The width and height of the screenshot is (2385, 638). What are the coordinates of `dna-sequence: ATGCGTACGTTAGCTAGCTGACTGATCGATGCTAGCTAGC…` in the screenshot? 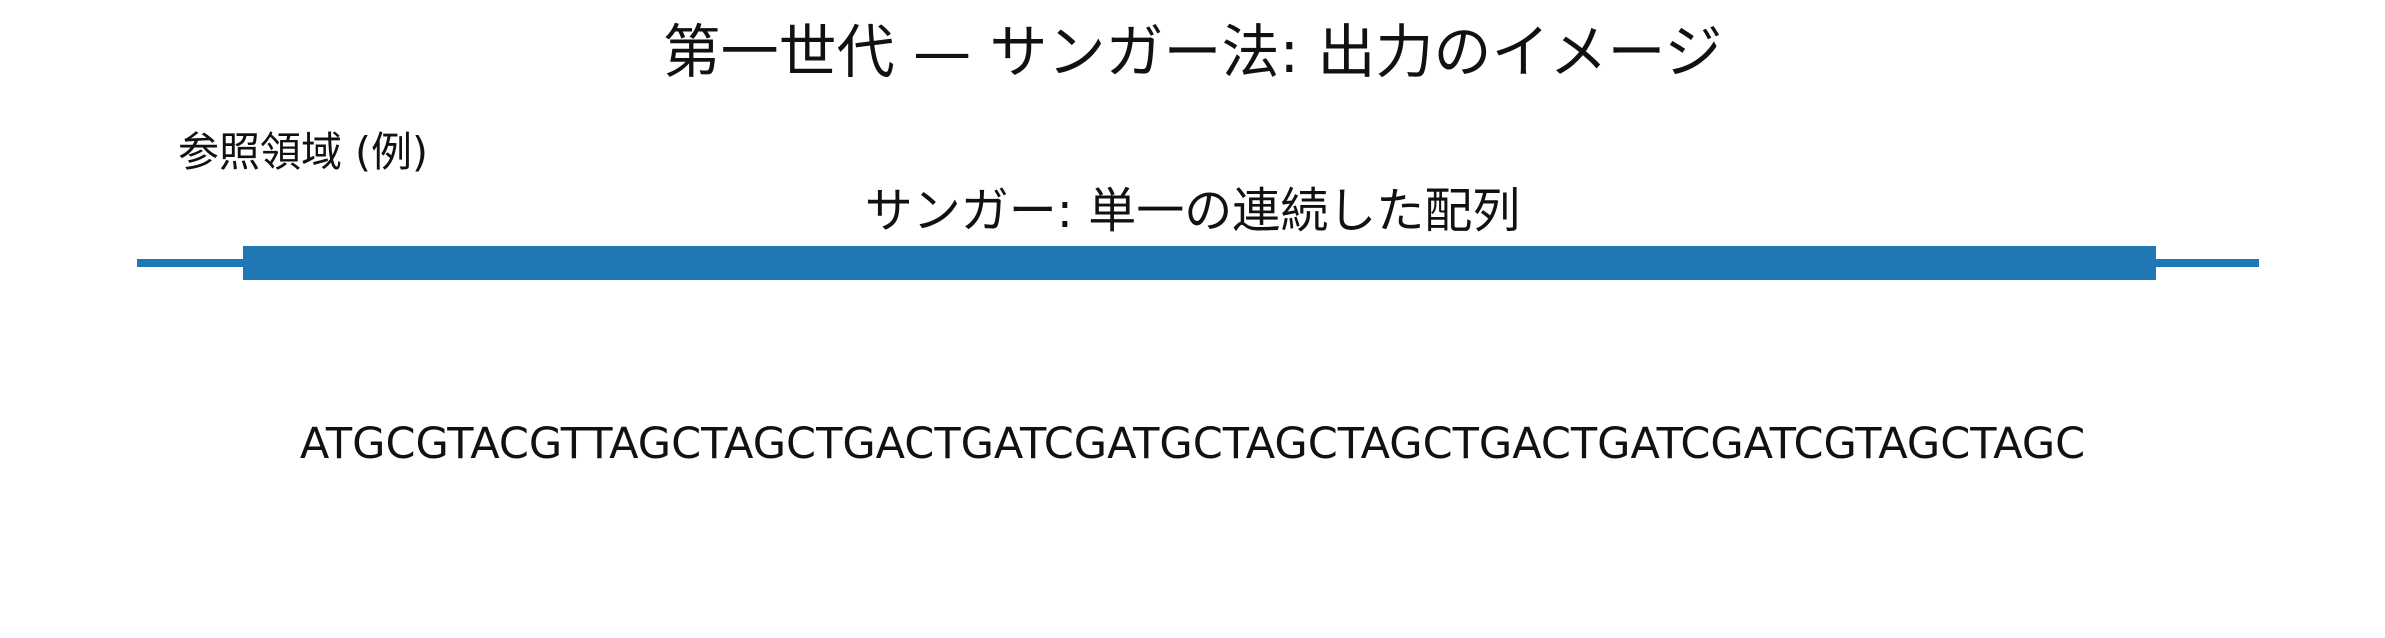 It's located at (1192, 444).